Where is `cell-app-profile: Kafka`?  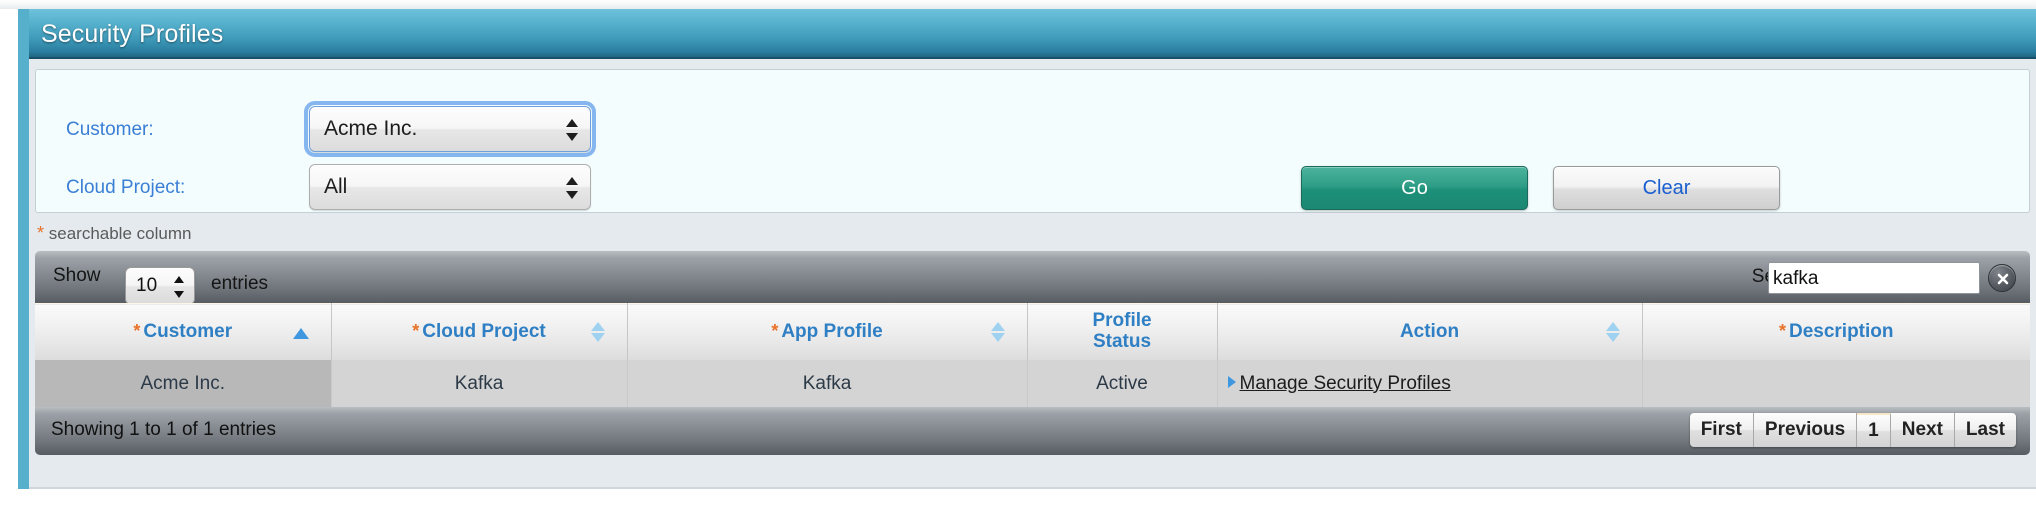 cell-app-profile: Kafka is located at coordinates (827, 383).